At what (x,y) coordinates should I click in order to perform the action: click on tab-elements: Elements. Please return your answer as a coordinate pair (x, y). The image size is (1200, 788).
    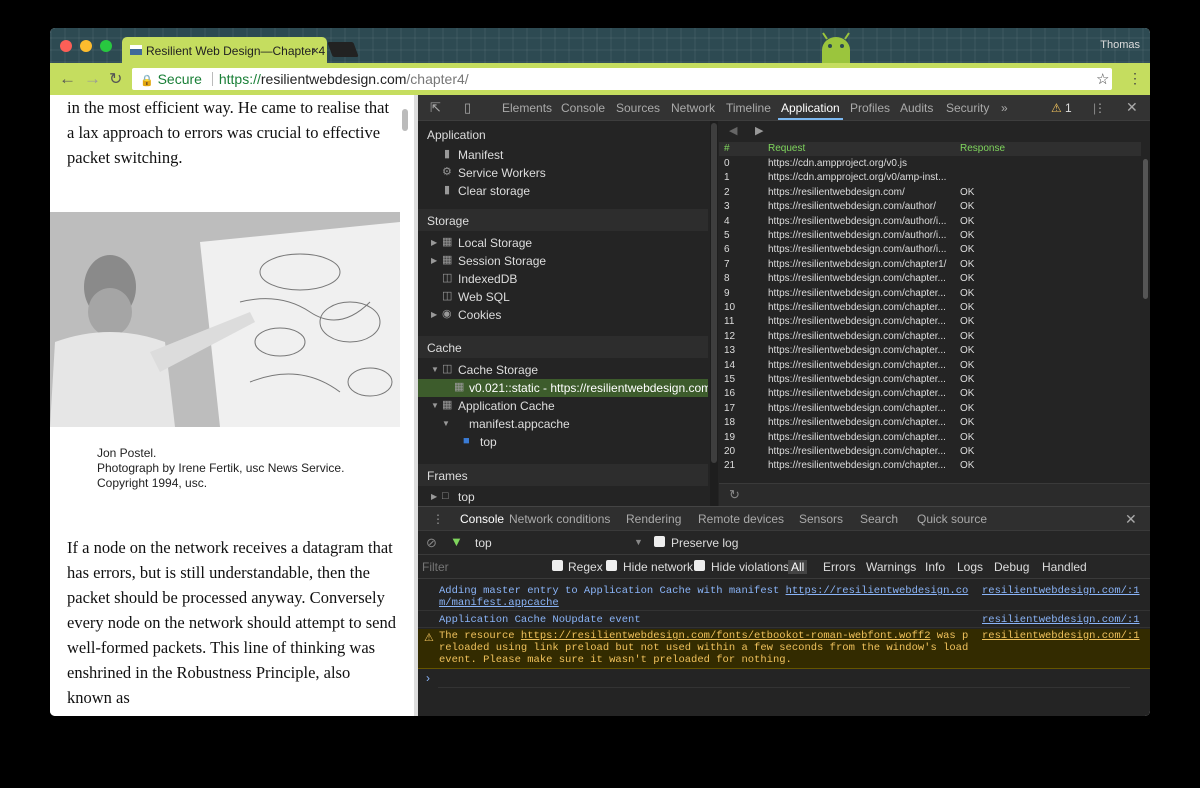
    Looking at the image, I should click on (527, 108).